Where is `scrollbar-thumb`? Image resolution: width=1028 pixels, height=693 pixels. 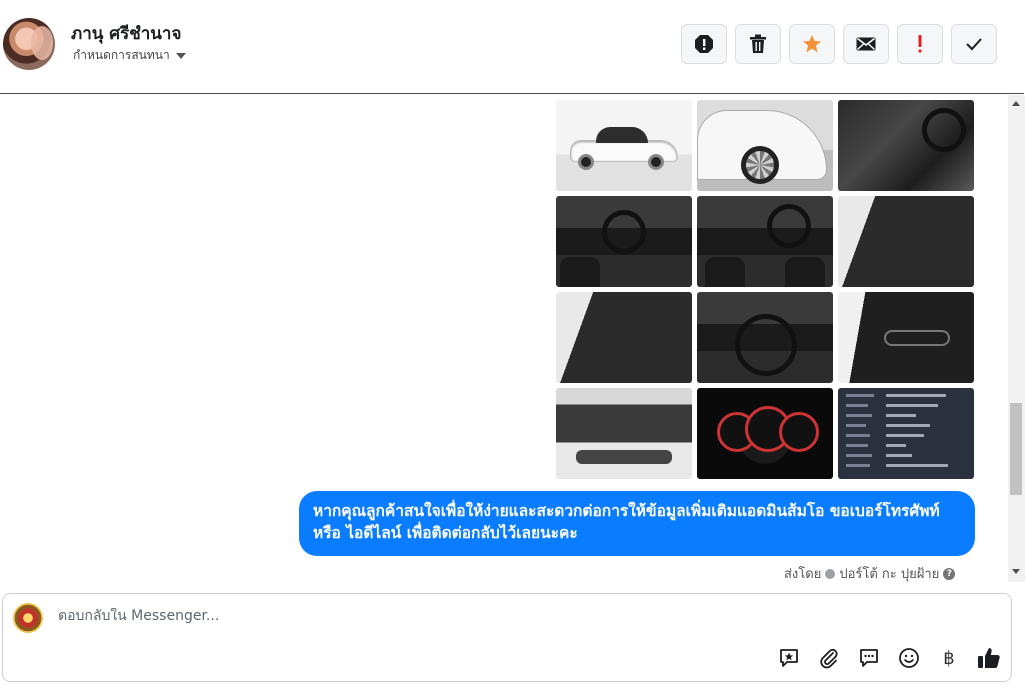 scrollbar-thumb is located at coordinates (1016, 449).